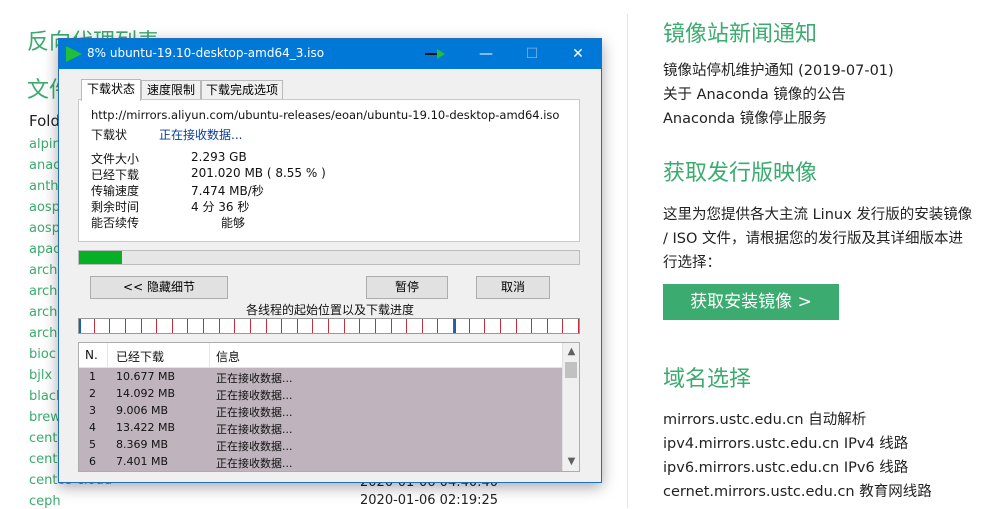 The height and width of the screenshot is (509, 983). I want to click on col-number: N., so click(91, 355).